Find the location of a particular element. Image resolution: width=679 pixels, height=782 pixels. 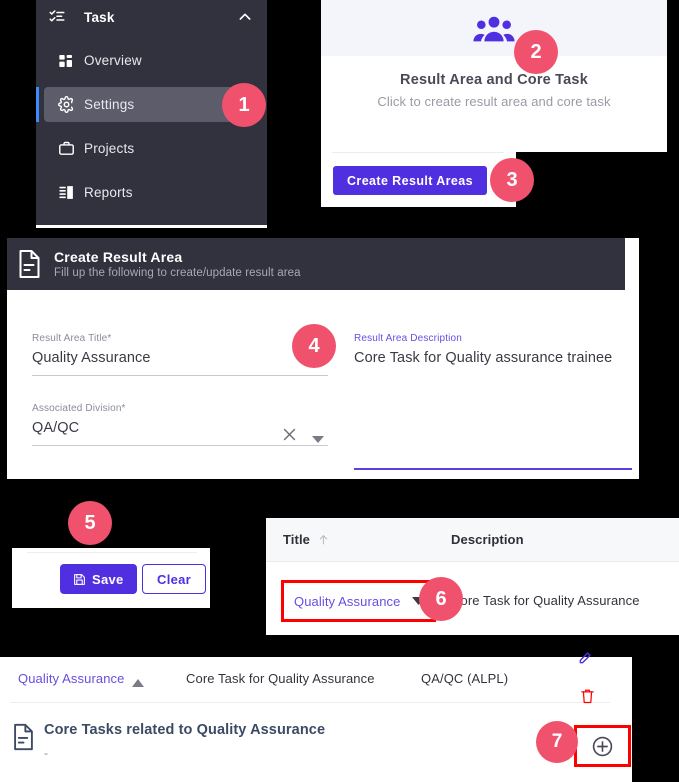

field-associated-division: Associated Division* QA/QC is located at coordinates (180, 424).